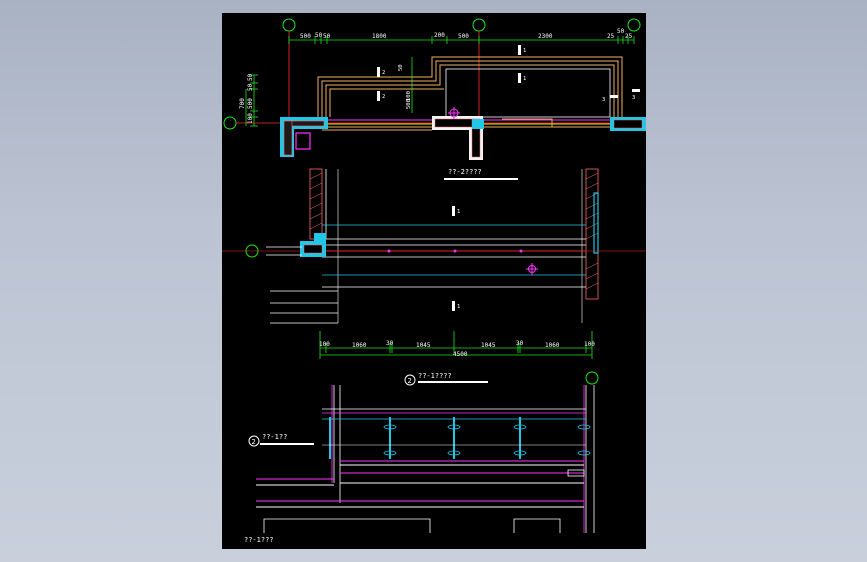 This screenshot has width=867, height=562. What do you see at coordinates (629, 36) in the screenshot?
I see `dim-top-9: 25` at bounding box center [629, 36].